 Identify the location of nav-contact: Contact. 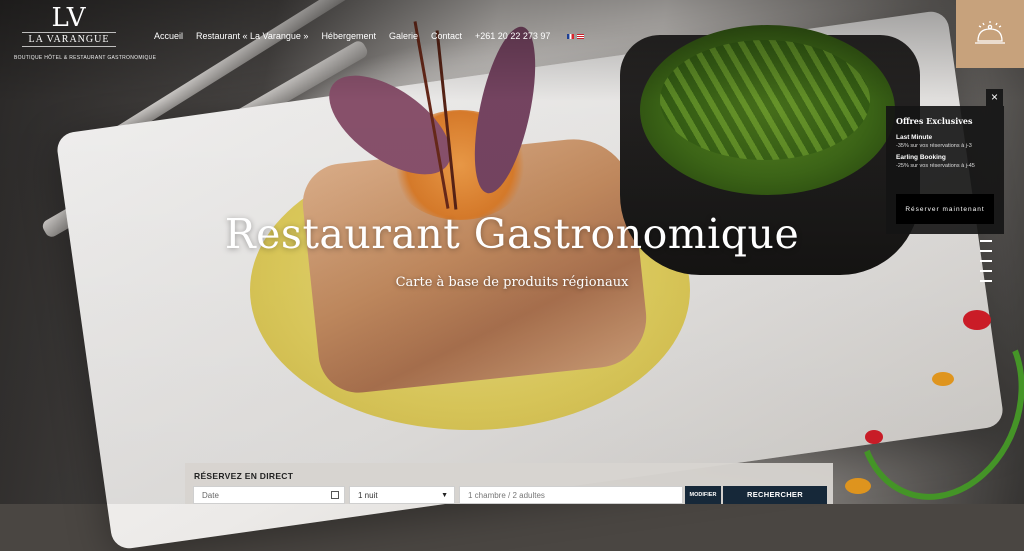
(446, 36).